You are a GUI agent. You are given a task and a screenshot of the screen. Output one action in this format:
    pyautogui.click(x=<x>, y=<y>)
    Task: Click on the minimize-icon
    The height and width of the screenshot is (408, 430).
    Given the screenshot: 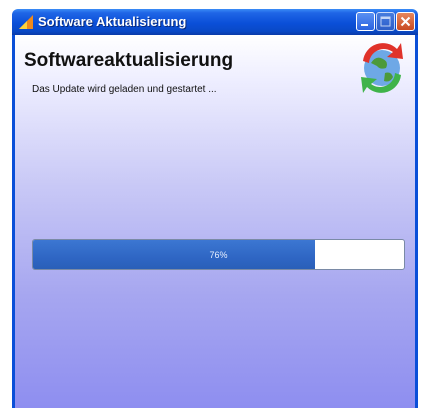 What is the action you would take?
    pyautogui.click(x=364, y=25)
    